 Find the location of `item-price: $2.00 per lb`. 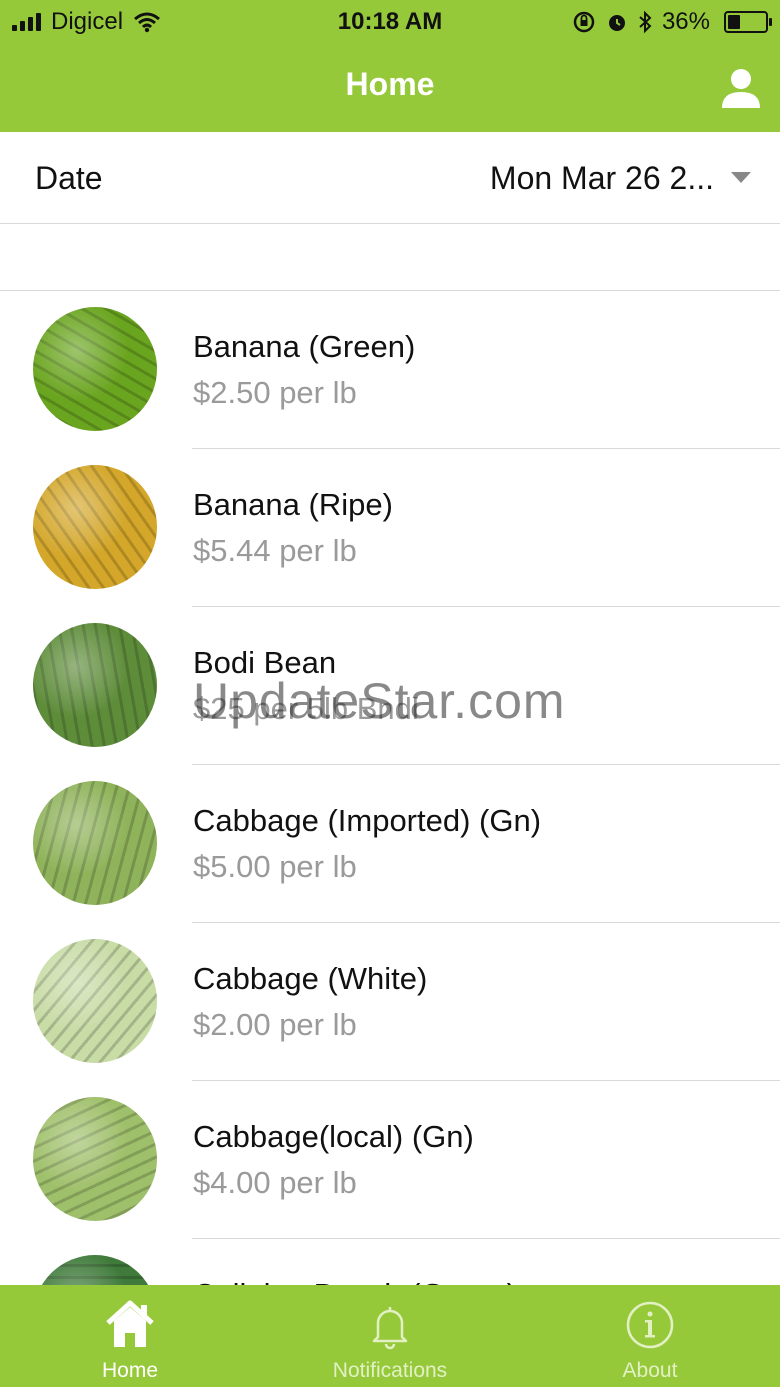

item-price: $2.00 per lb is located at coordinates (275, 1024).